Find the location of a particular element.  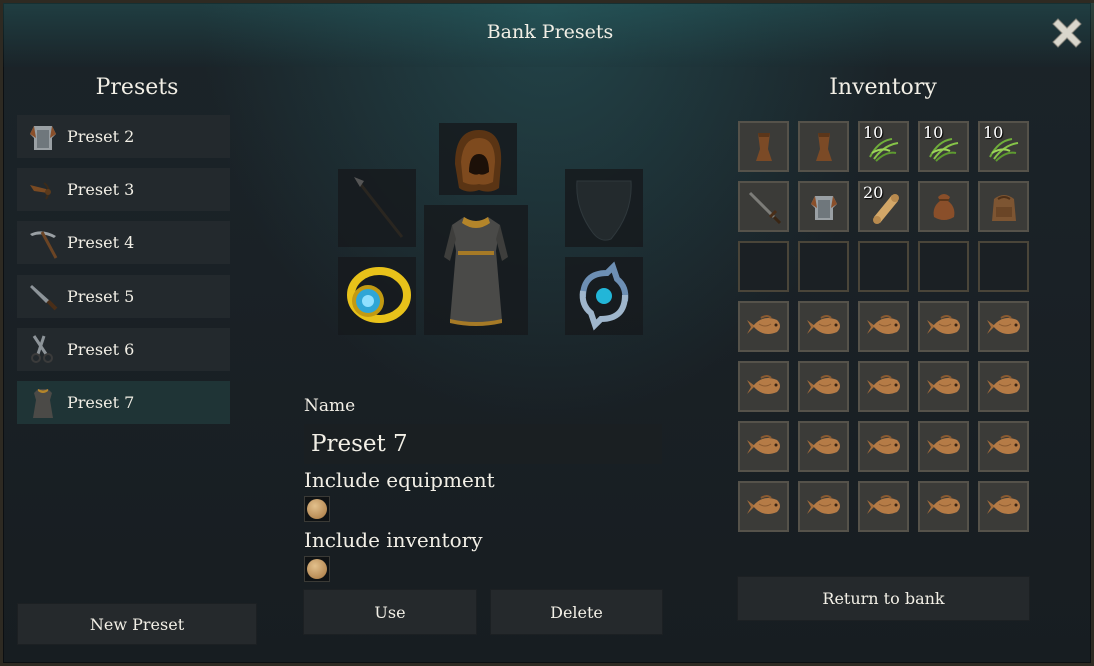

preset-name-input is located at coordinates (483, 444).